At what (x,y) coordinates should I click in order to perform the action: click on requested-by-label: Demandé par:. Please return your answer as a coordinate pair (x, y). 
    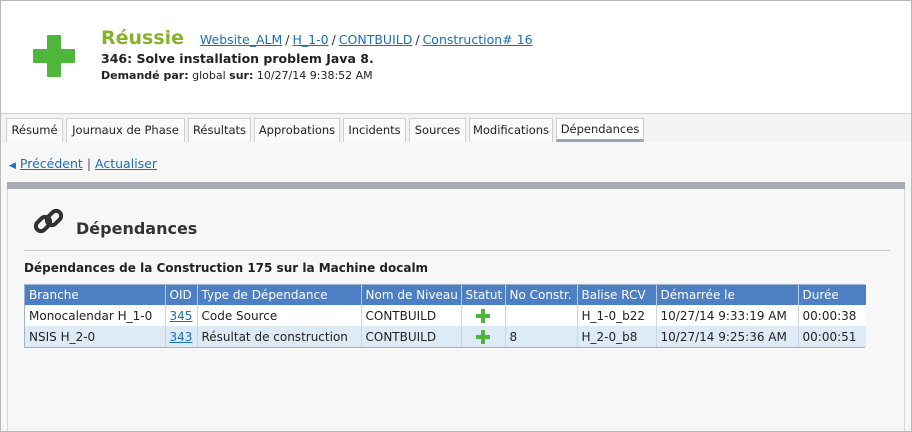
    Looking at the image, I should click on (145, 75).